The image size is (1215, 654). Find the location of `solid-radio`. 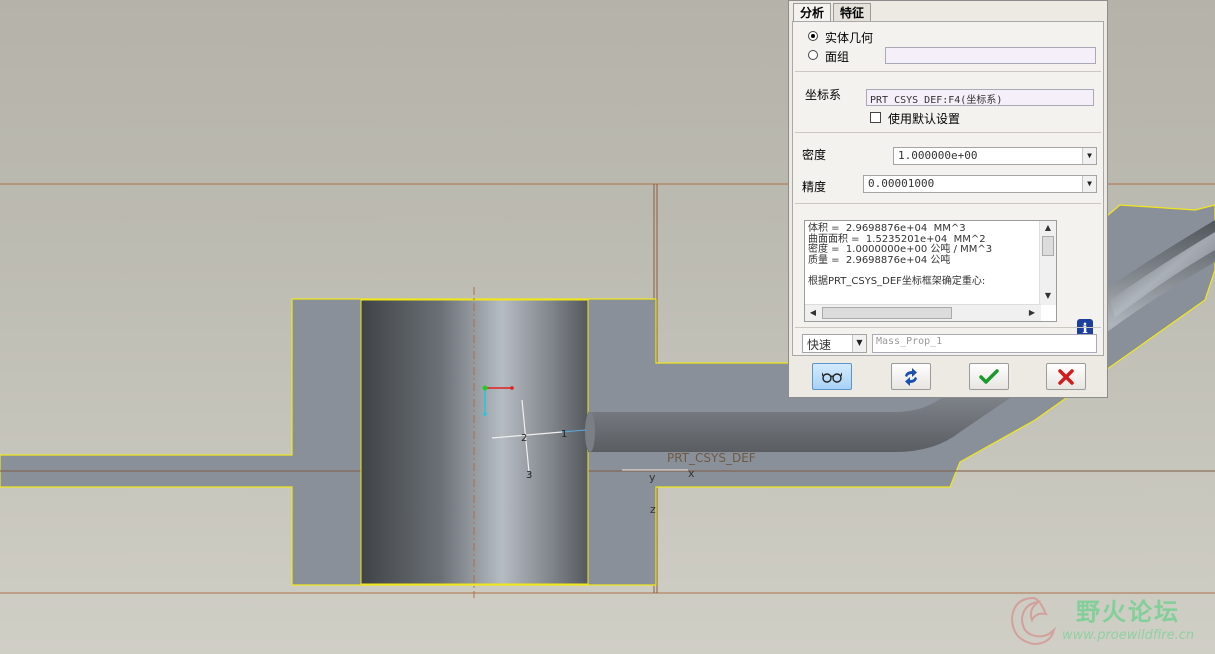

solid-radio is located at coordinates (813, 36).